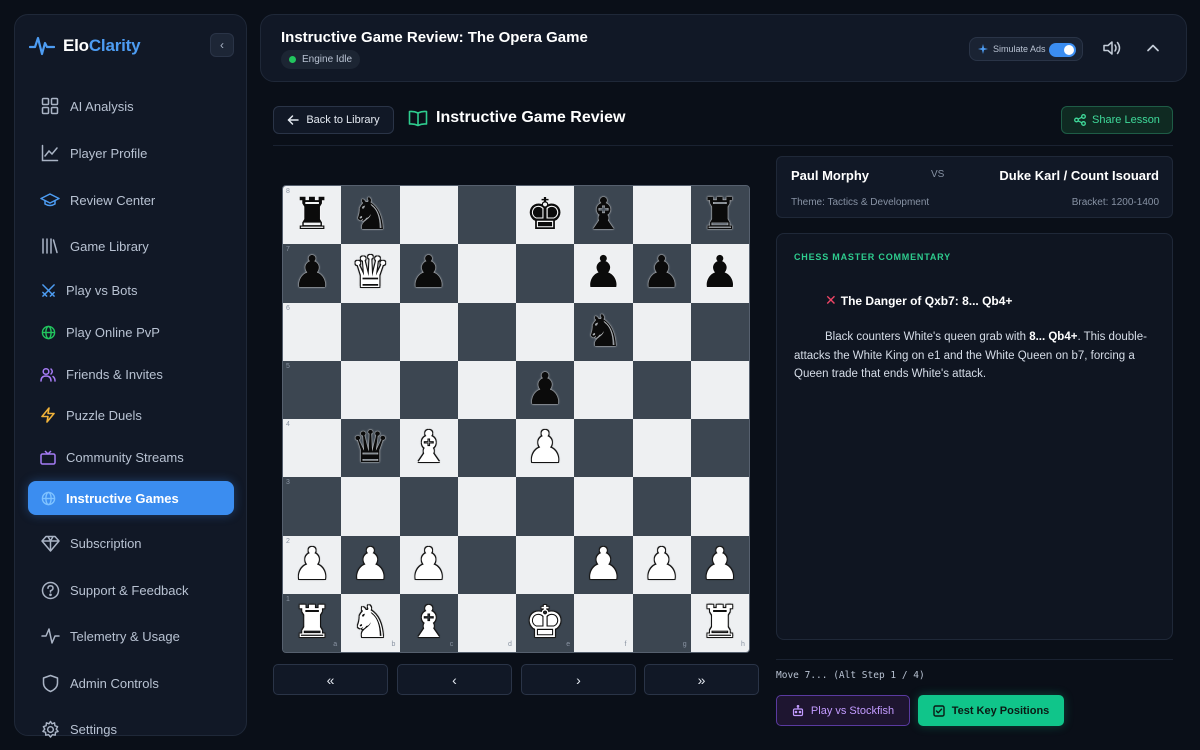  Describe the element at coordinates (661, 506) in the screenshot. I see `square-g3` at that location.